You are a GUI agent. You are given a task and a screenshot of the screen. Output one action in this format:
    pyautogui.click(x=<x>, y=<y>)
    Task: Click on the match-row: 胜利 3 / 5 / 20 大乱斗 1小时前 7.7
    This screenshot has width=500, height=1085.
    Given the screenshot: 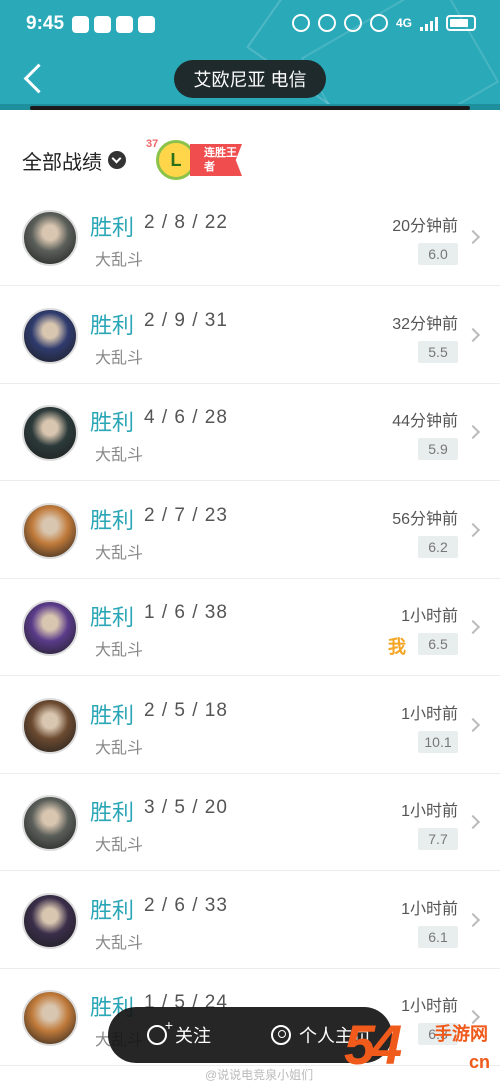 What is the action you would take?
    pyautogui.click(x=250, y=823)
    